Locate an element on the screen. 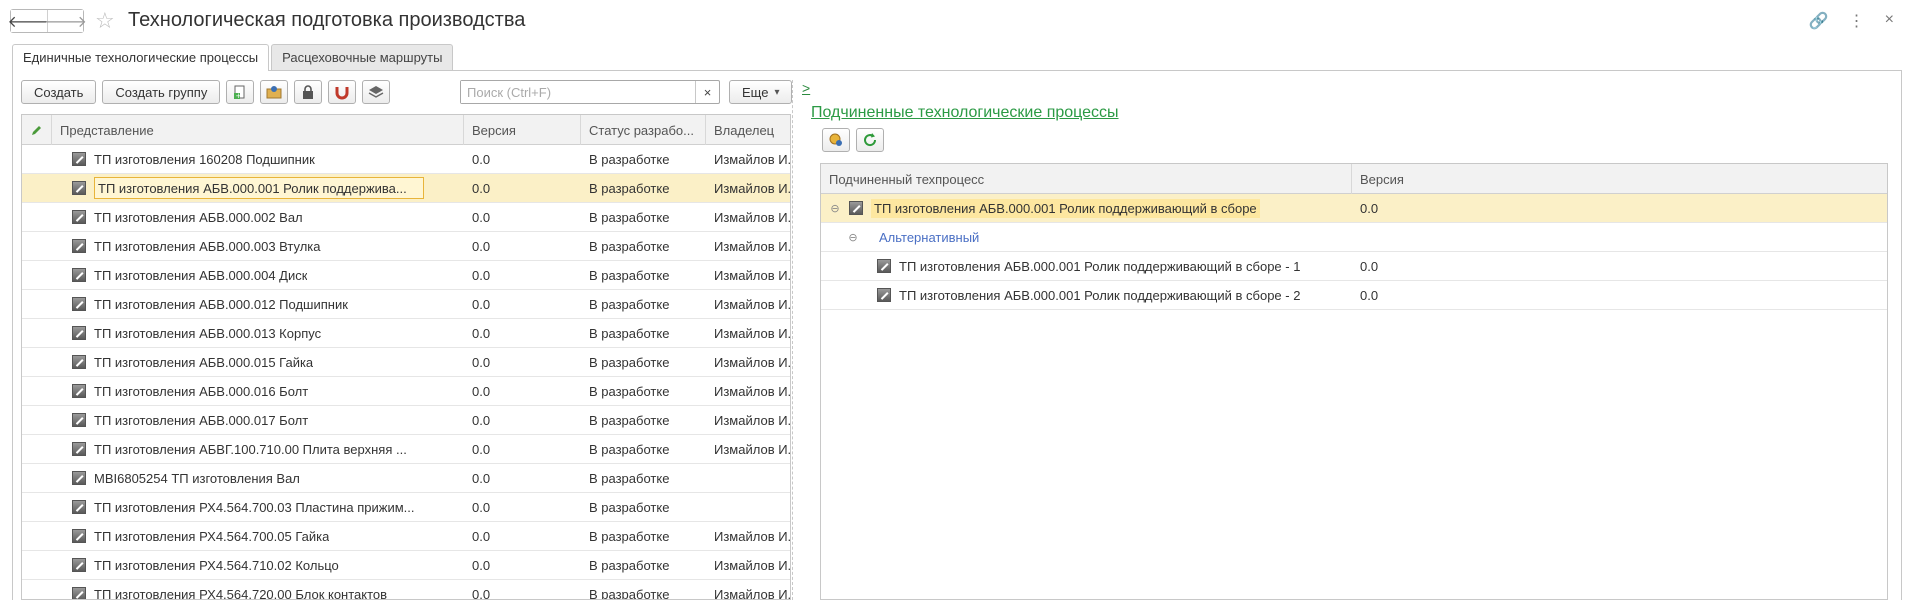 This screenshot has height=600, width=1912. create-button: Создать is located at coordinates (59, 92).